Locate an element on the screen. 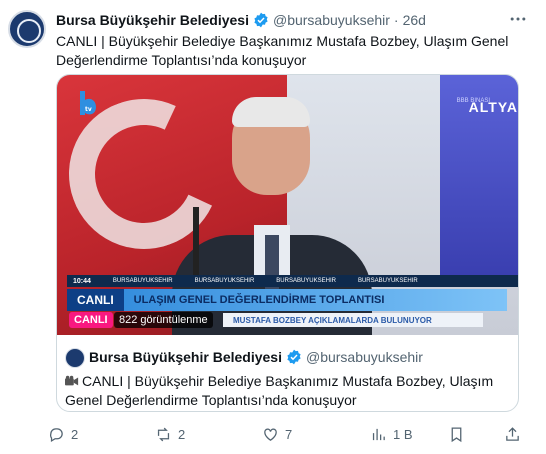 The width and height of the screenshot is (546, 454). repost-count: 2 is located at coordinates (182, 434).